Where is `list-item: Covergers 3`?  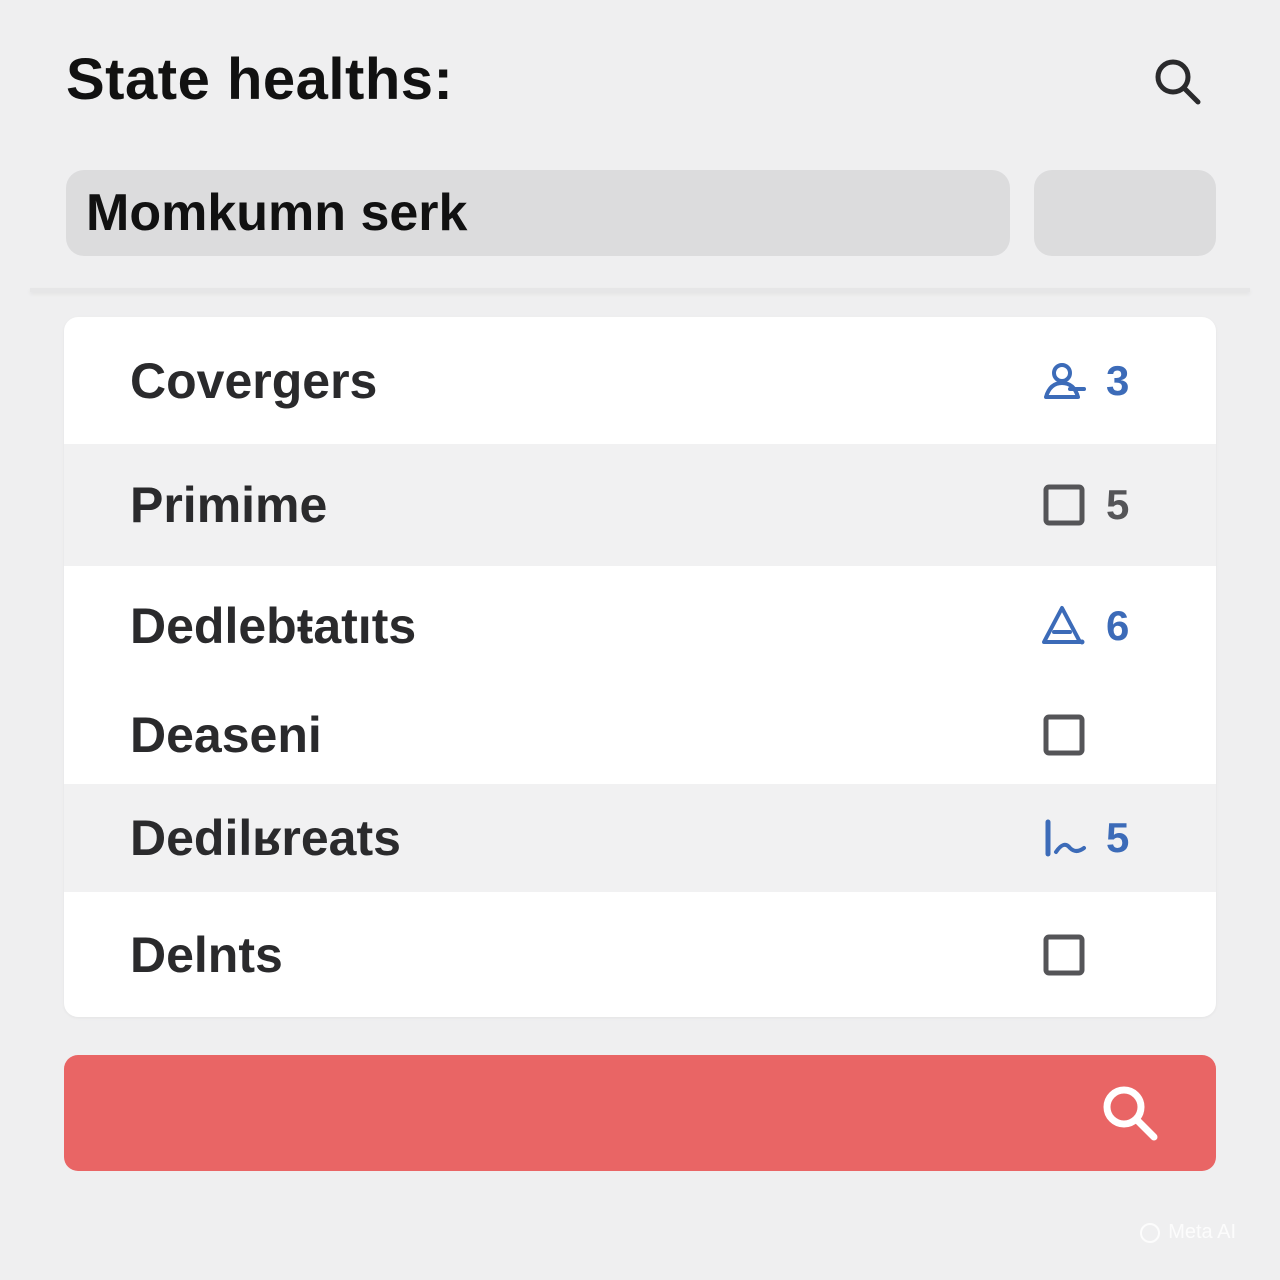
list-item: Covergers 3 is located at coordinates (640, 380).